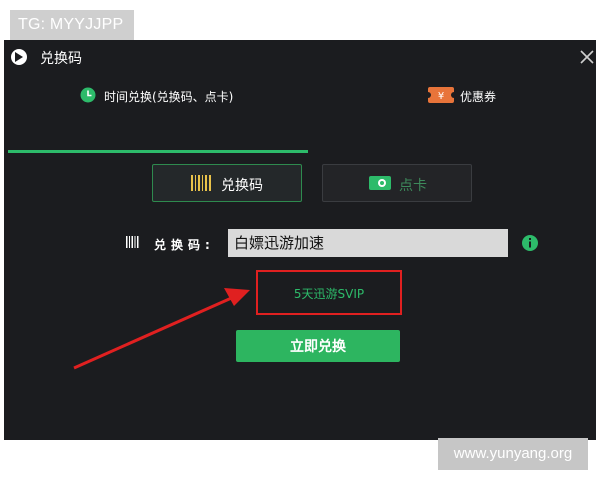 The height and width of the screenshot is (480, 600). I want to click on barcode-small-icon, so click(132, 242).